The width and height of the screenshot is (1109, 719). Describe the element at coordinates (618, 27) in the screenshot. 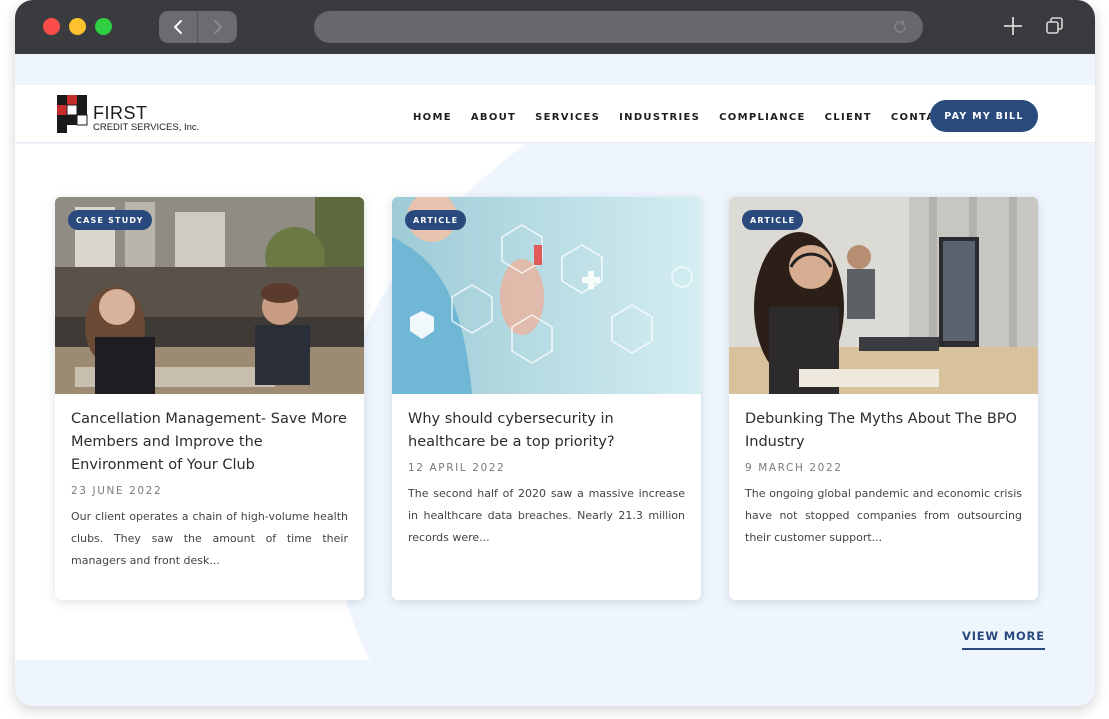

I see `address-bar` at that location.